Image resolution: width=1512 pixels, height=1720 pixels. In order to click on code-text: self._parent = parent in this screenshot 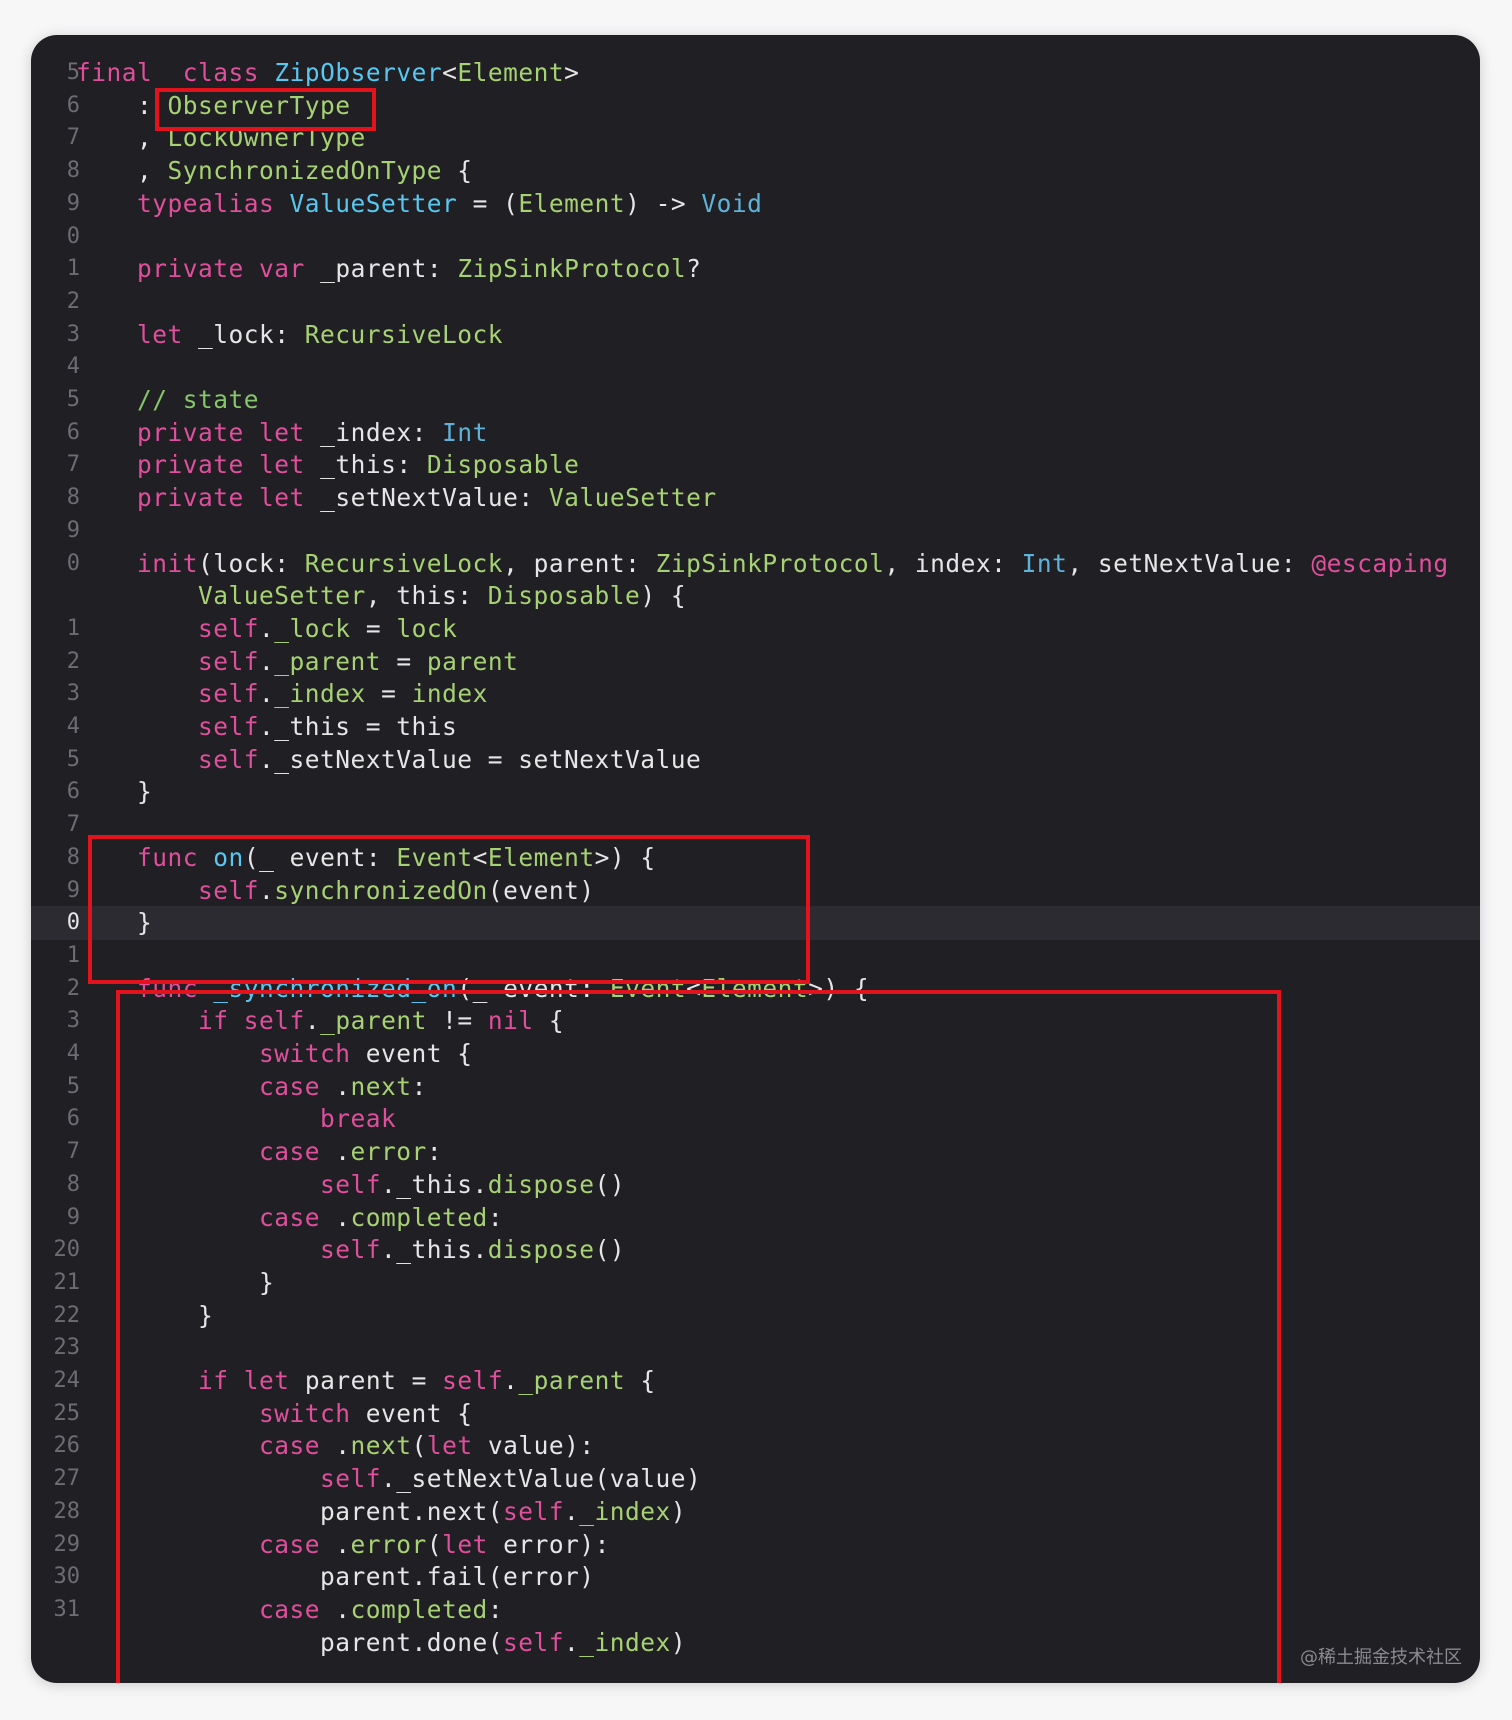, I will do `click(297, 662)`.